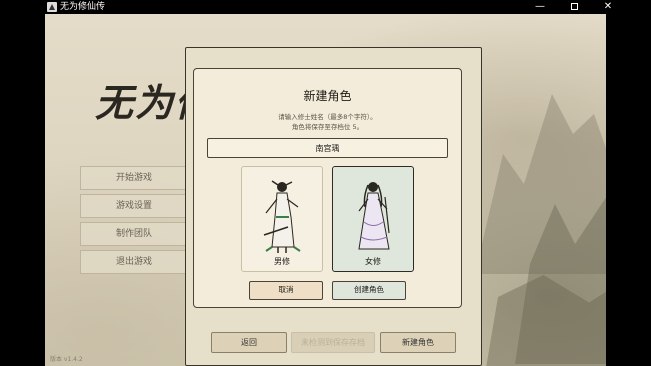  Describe the element at coordinates (52, 7) in the screenshot. I see `app-icon` at that location.